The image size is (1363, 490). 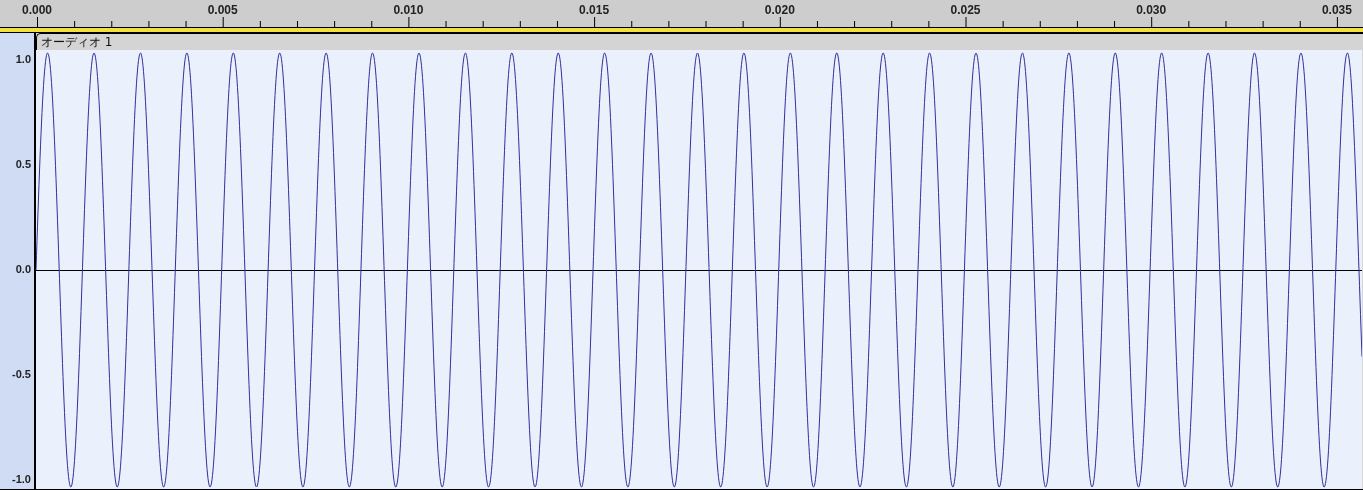 I want to click on ruler-label: 0.005, so click(x=222, y=10).